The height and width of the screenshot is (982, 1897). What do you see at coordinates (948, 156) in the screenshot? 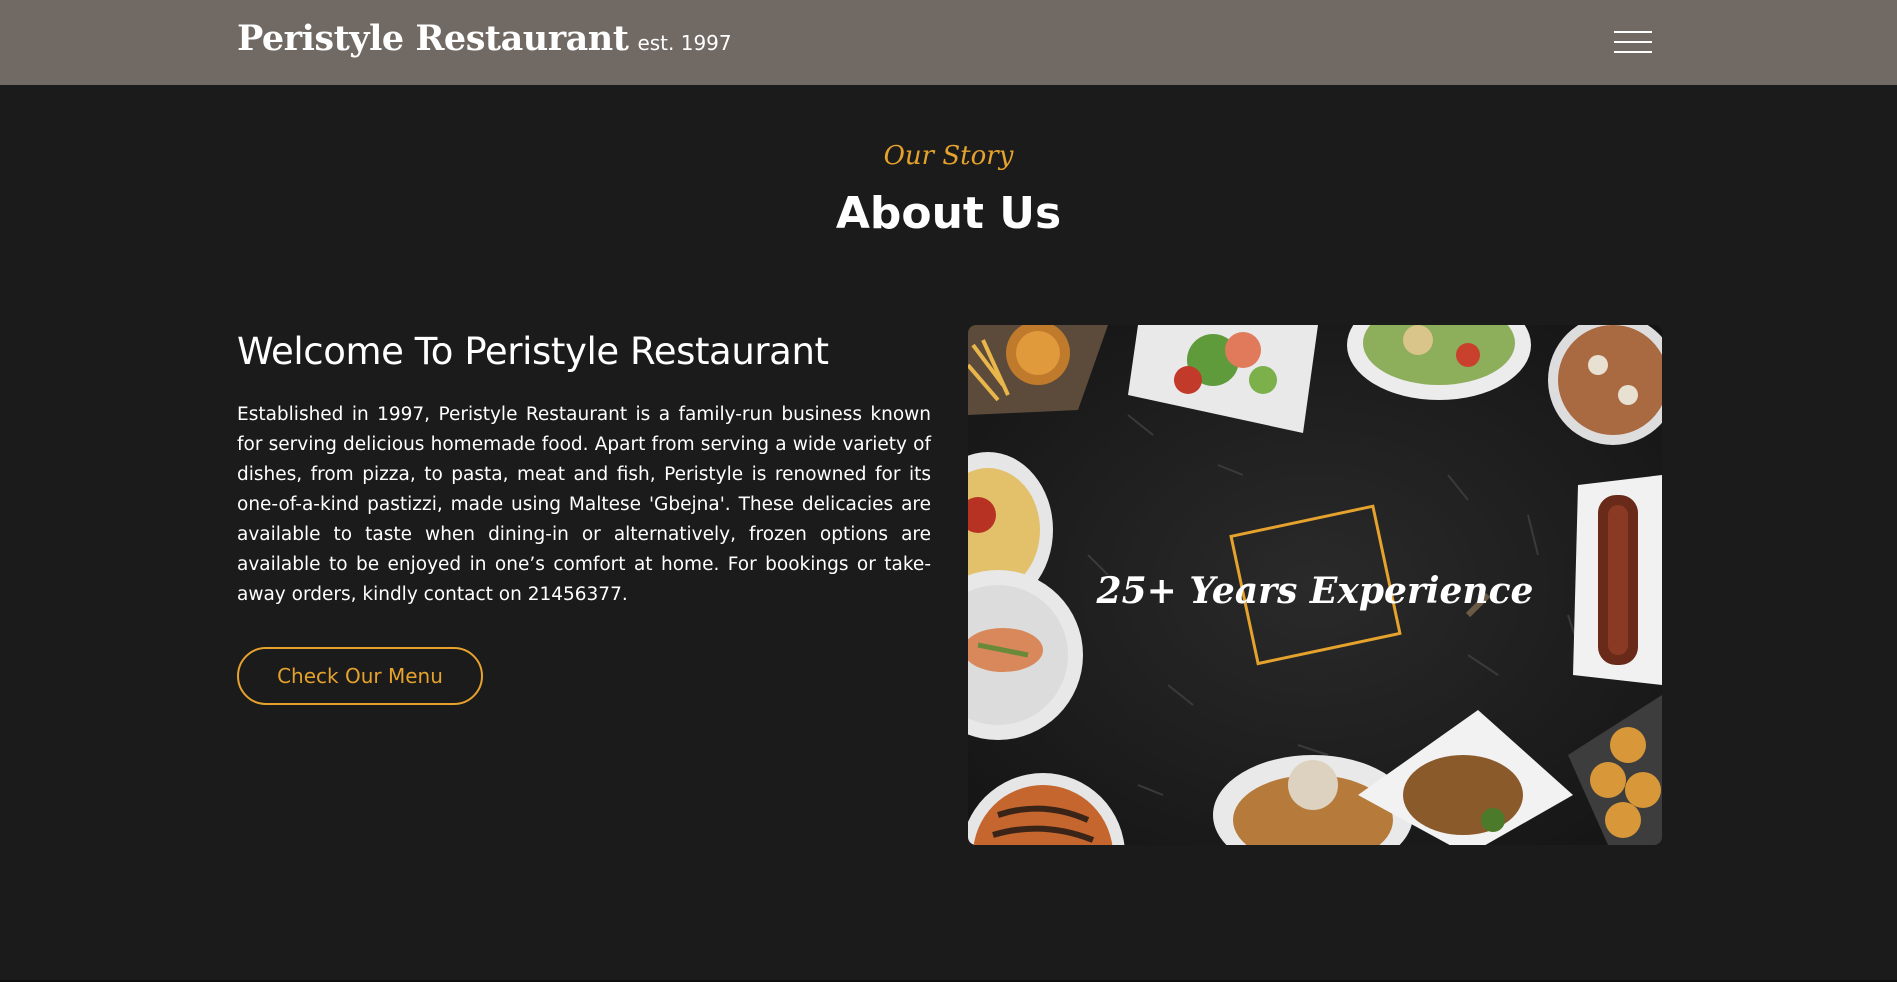
I see `section-eyebrow: Our Story` at bounding box center [948, 156].